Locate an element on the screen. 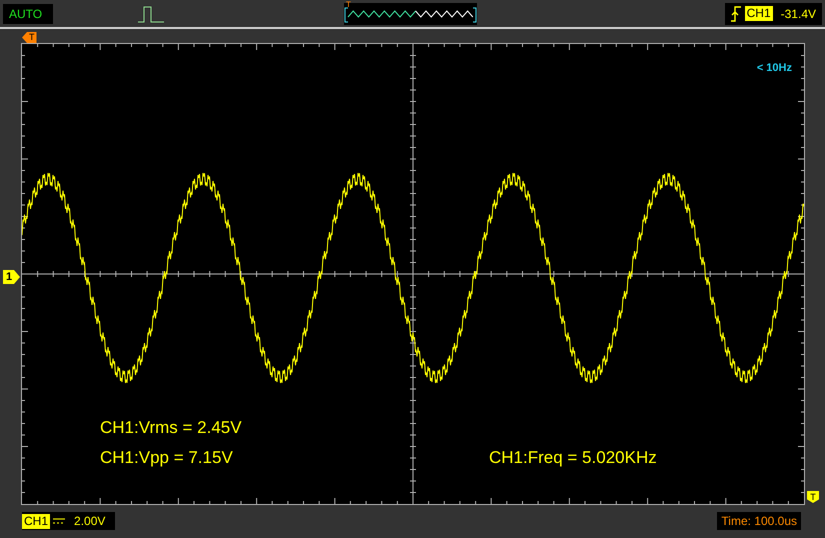 This screenshot has width=825, height=538. coupling-icon is located at coordinates (59, 521).